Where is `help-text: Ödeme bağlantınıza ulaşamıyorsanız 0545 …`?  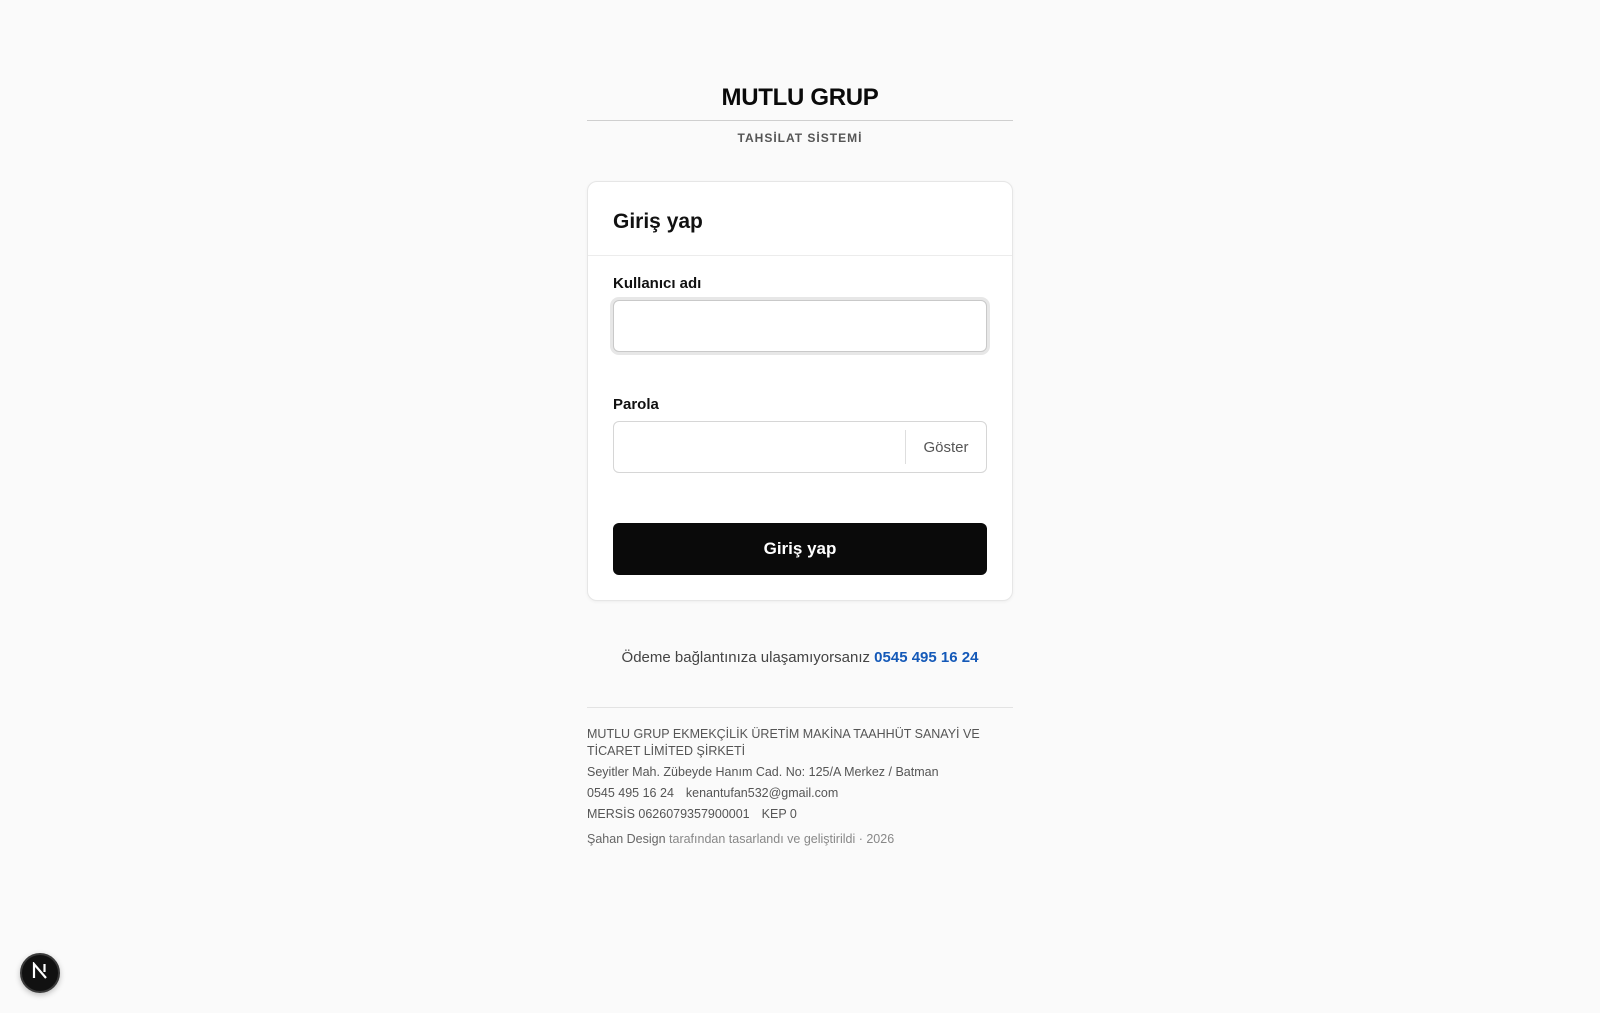
help-text: Ödeme bağlantınıza ulaşamıyorsanız 0545 … is located at coordinates (800, 657).